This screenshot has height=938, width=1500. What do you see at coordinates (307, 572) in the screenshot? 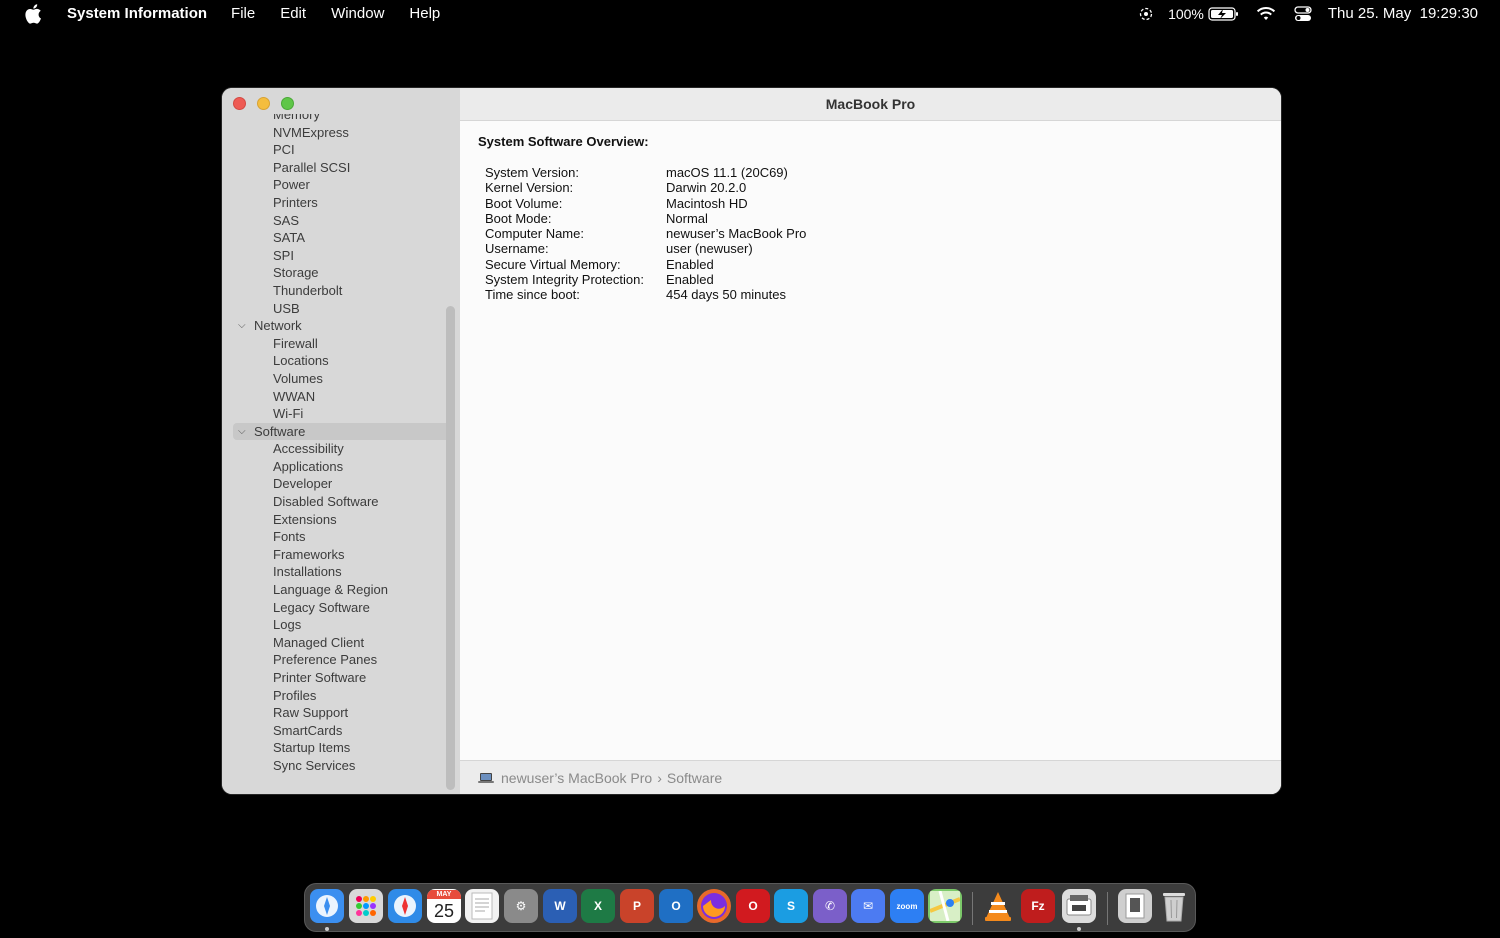
I see `sidebar-item-label: Installations` at bounding box center [307, 572].